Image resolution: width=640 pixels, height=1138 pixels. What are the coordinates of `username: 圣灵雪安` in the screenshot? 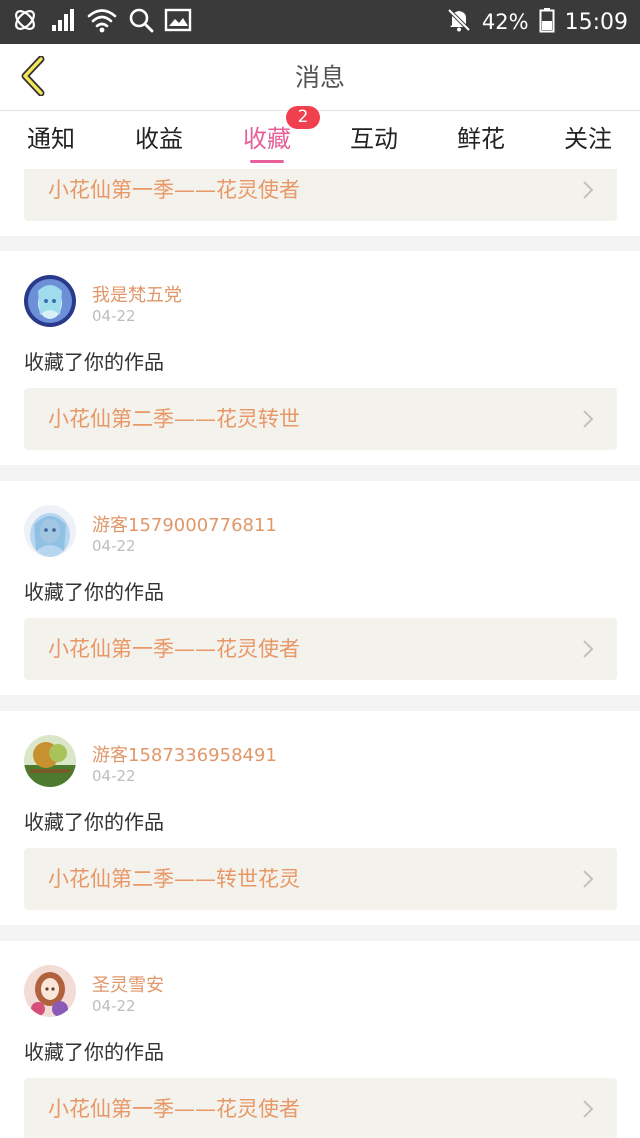 It's located at (128, 984).